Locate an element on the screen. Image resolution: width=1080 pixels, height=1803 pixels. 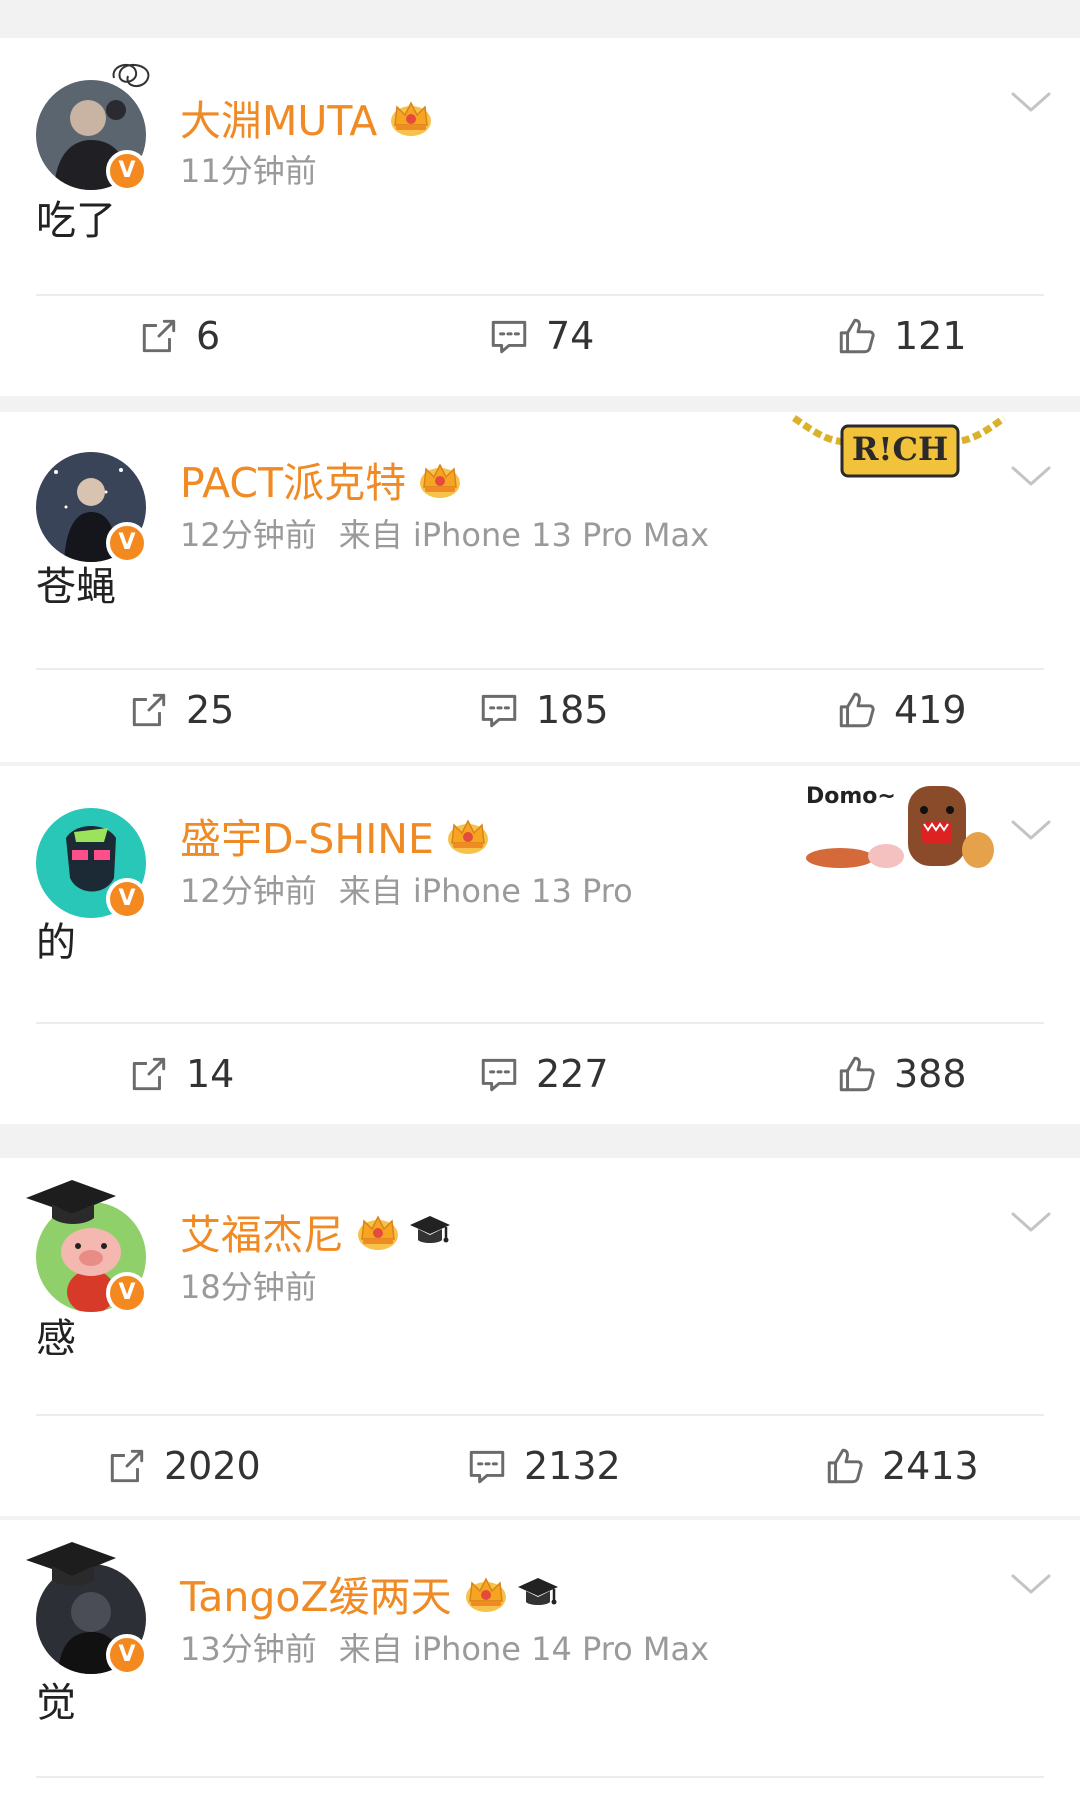
like-count: 388 is located at coordinates (930, 1074).